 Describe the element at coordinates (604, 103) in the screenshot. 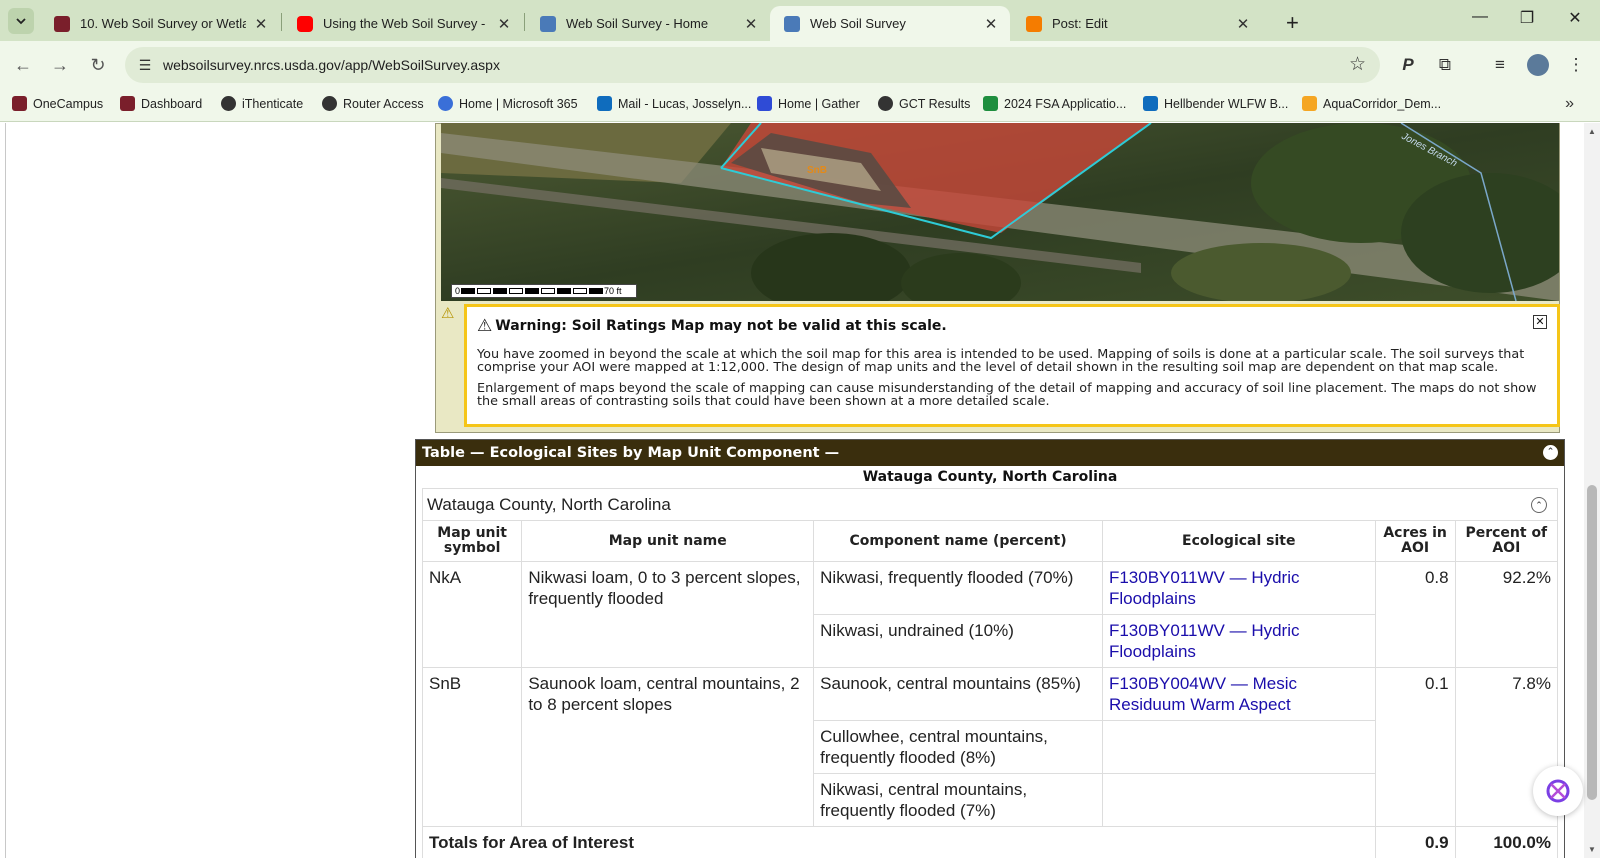

I see `outlook-icon` at that location.